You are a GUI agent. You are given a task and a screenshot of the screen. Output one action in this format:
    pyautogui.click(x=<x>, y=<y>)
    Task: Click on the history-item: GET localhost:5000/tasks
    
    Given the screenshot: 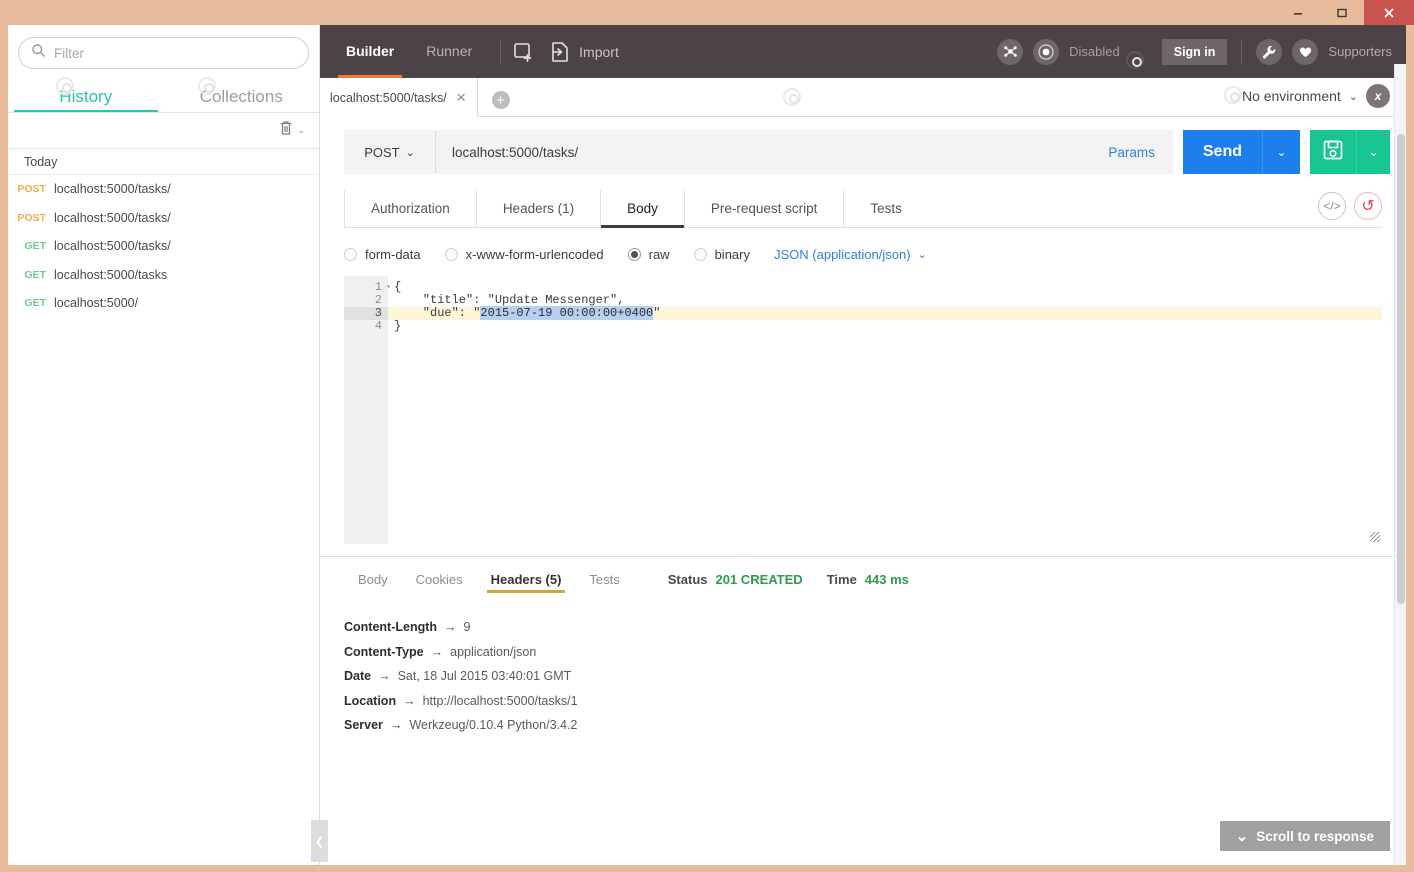 What is the action you would take?
    pyautogui.click(x=163, y=275)
    